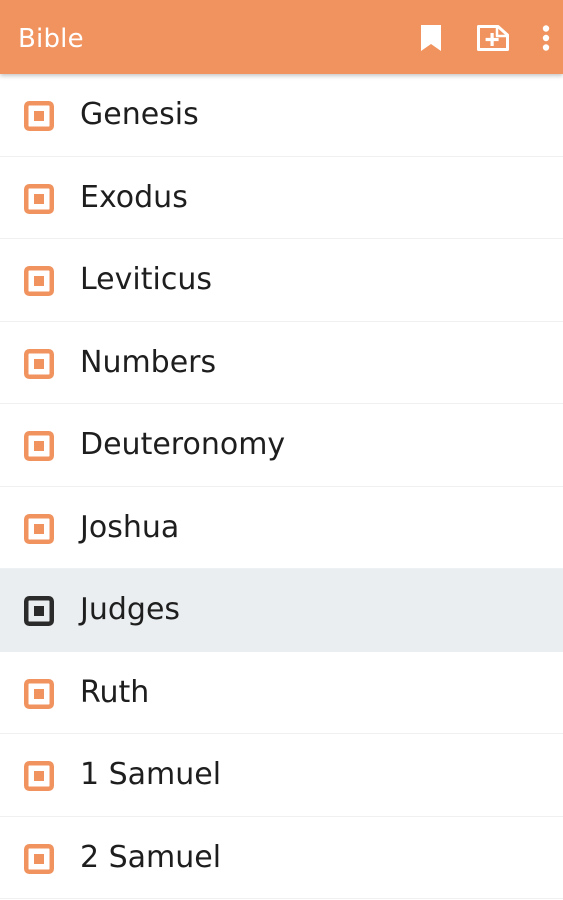 Image resolution: width=563 pixels, height=900 pixels. Describe the element at coordinates (281, 362) in the screenshot. I see `book-list-item: Numbers` at that location.